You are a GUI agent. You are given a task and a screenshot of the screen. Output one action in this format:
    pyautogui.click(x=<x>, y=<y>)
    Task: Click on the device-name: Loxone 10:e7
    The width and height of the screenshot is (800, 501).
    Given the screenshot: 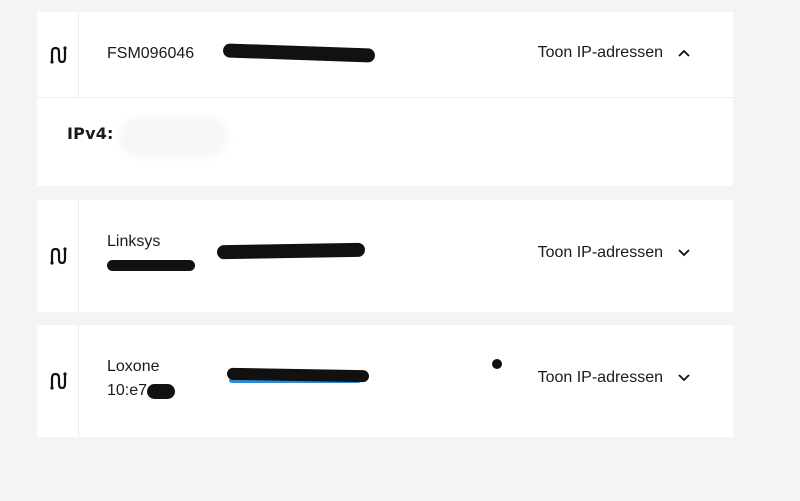 What is the action you would take?
    pyautogui.click(x=141, y=379)
    